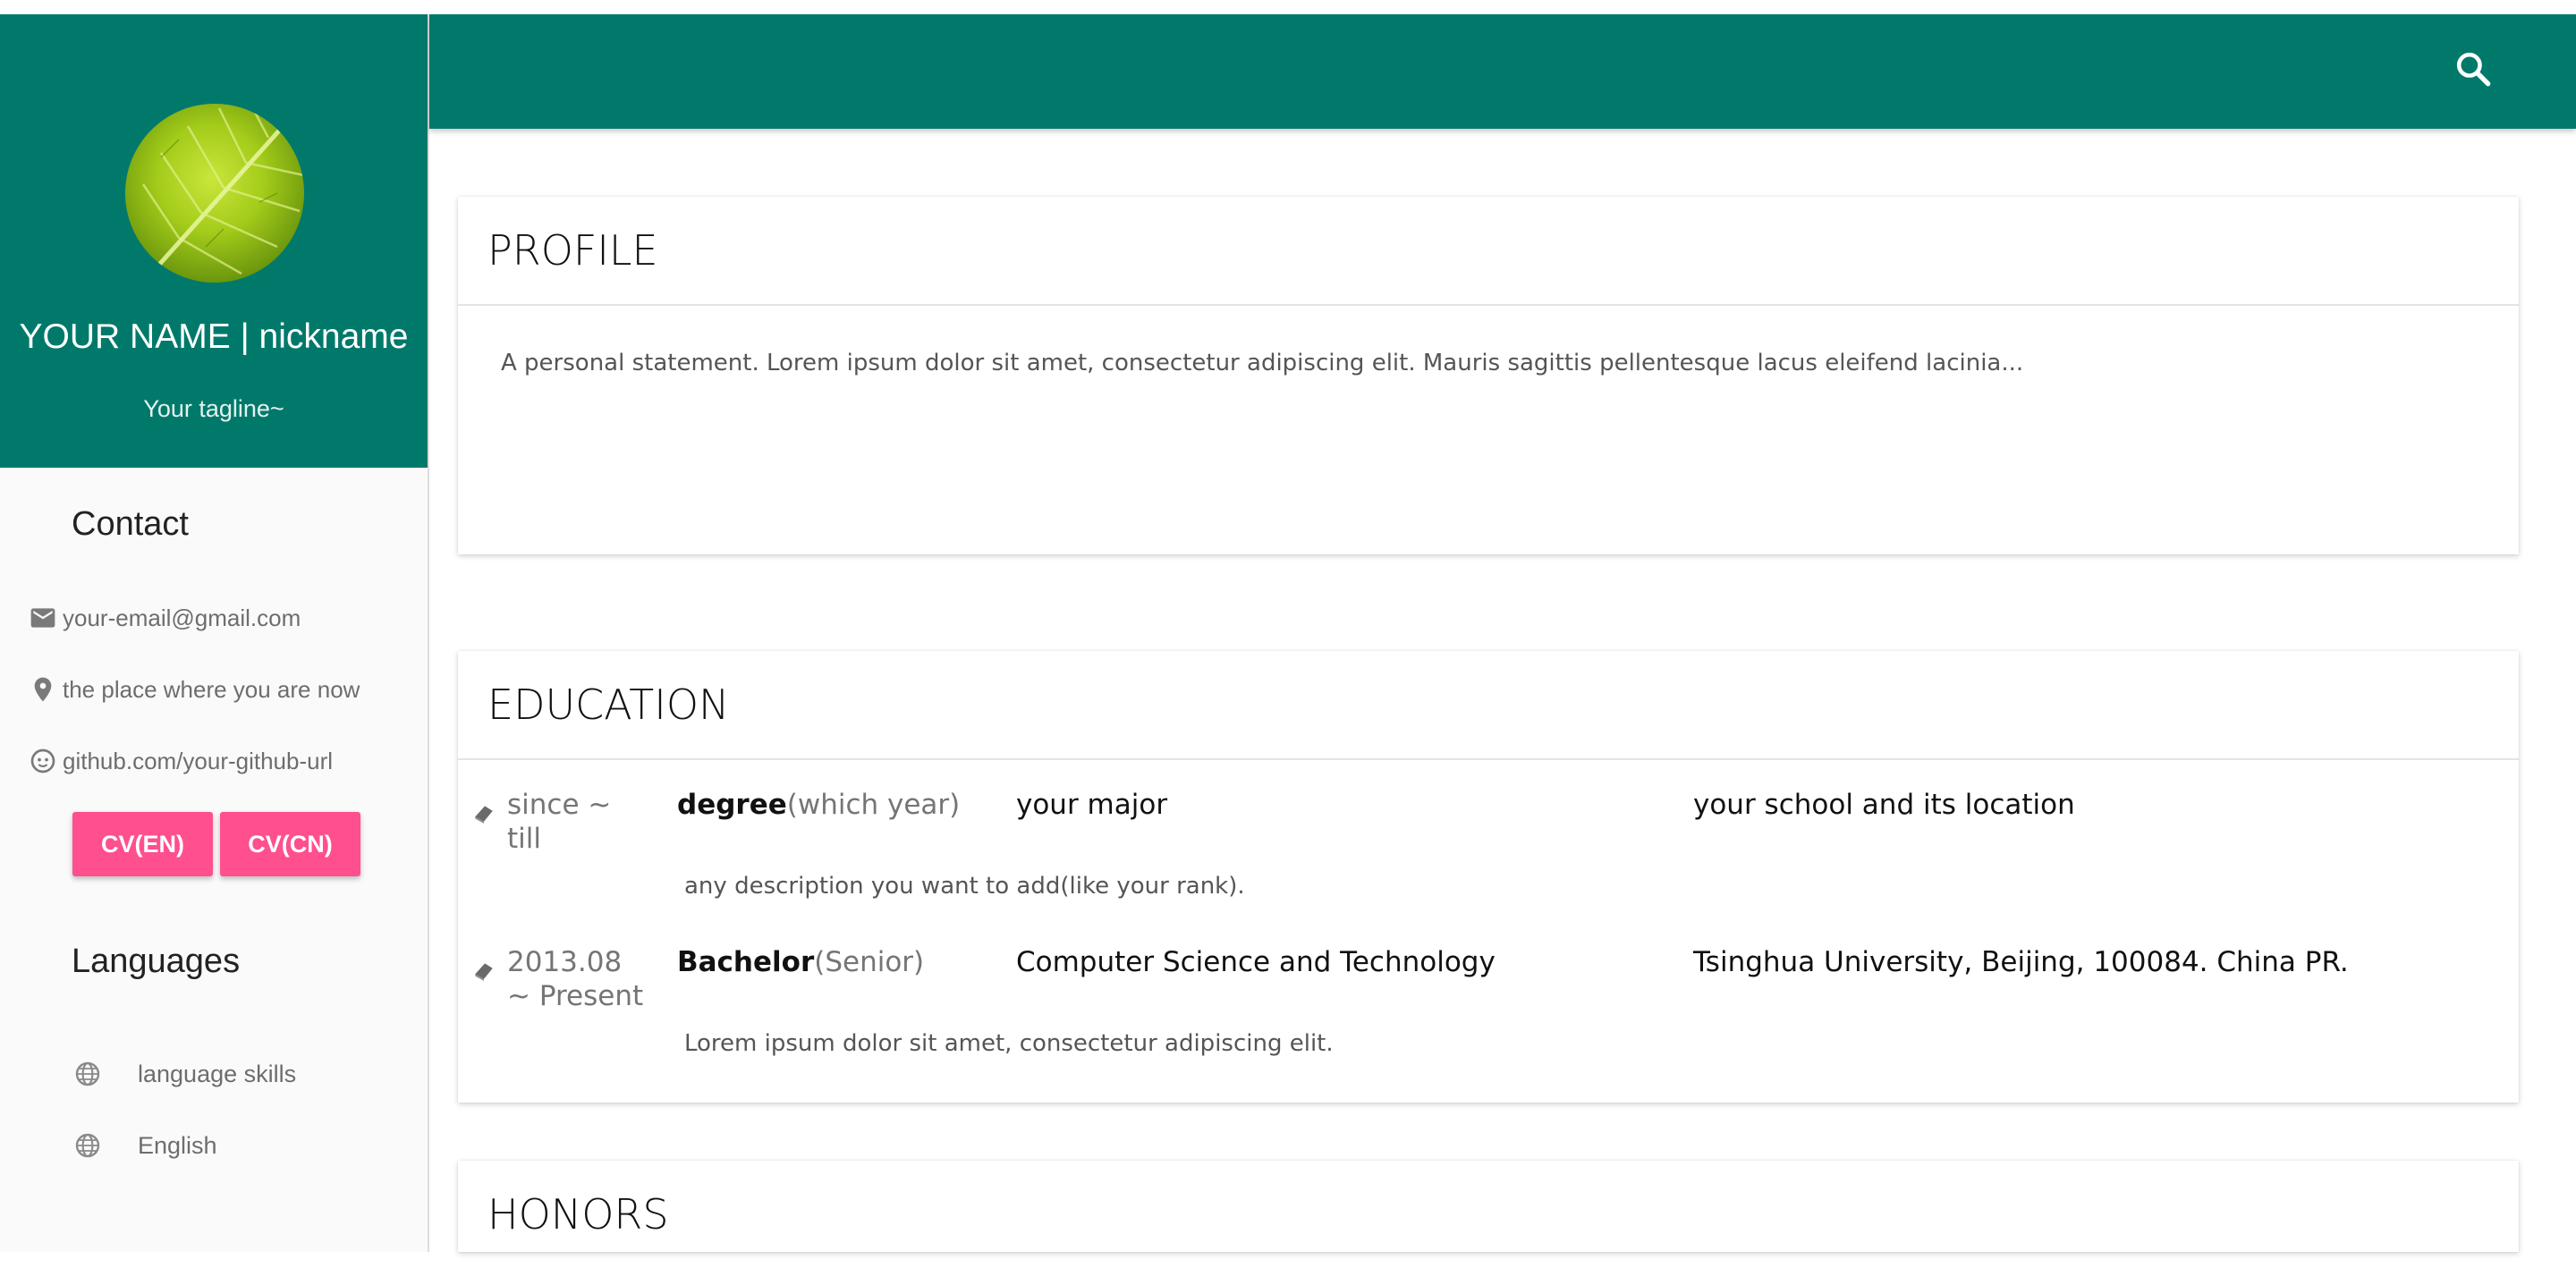 The width and height of the screenshot is (2576, 1268). Describe the element at coordinates (214, 336) in the screenshot. I see `profile-name: YOUR NAME | nickname` at that location.